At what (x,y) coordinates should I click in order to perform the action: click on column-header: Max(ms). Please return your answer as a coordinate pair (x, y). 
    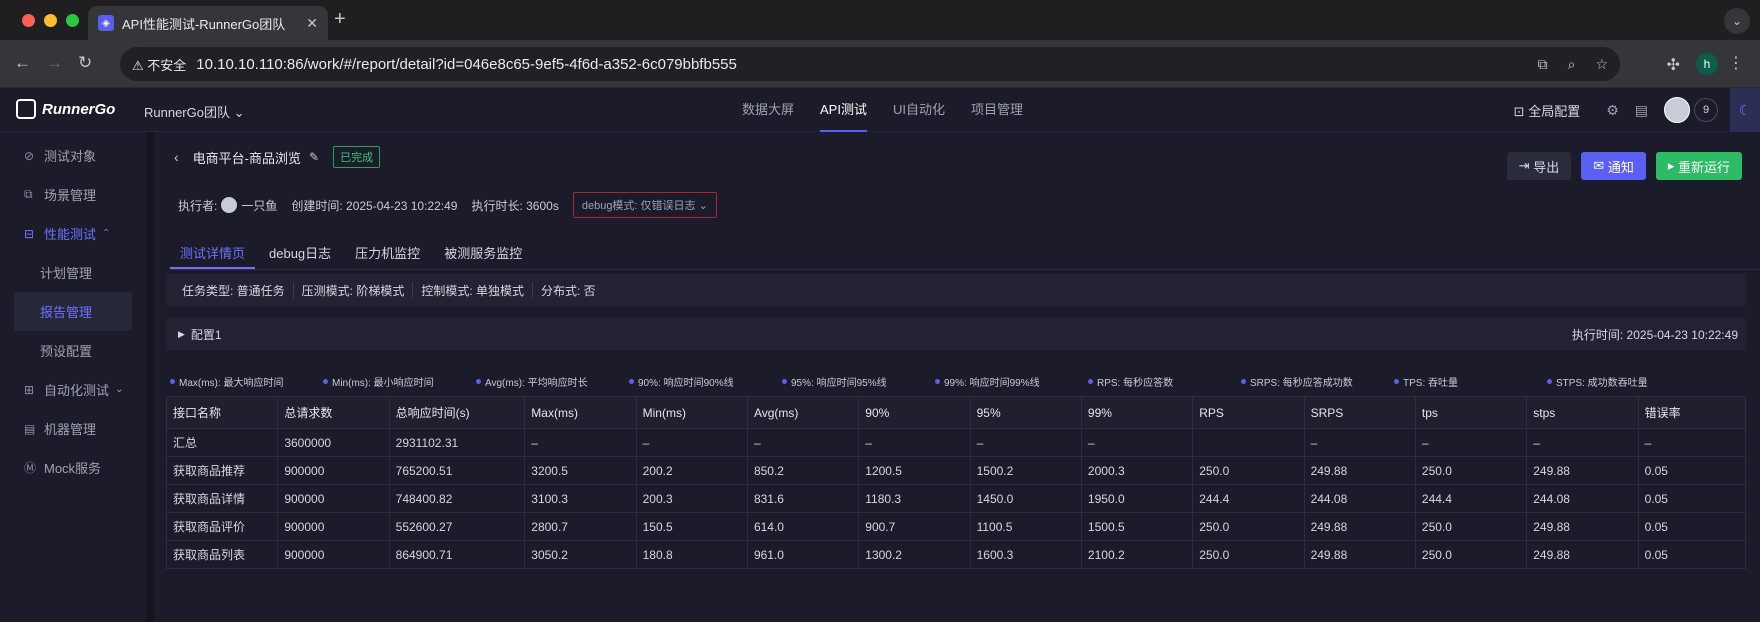
    Looking at the image, I should click on (580, 412).